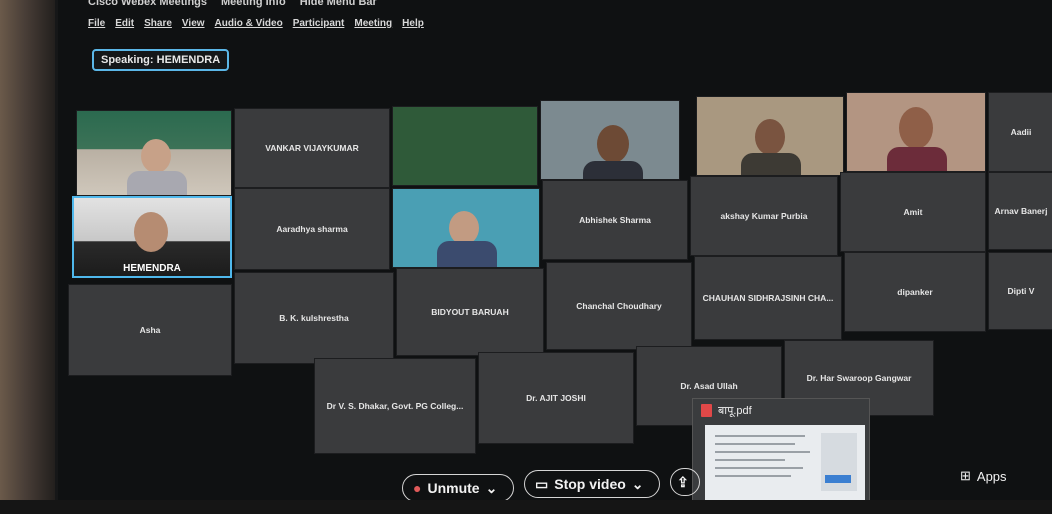  I want to click on participant-tile-chanchal: Chanchal Choudhary, so click(619, 306).